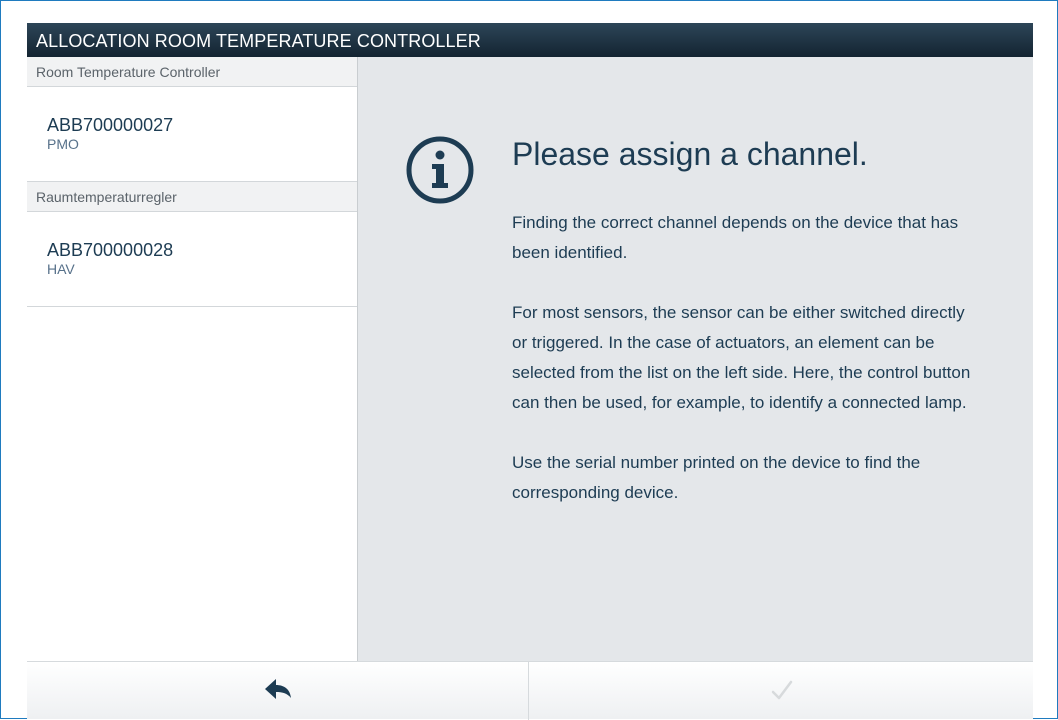 The width and height of the screenshot is (1058, 720). I want to click on confirm-button, so click(781, 691).